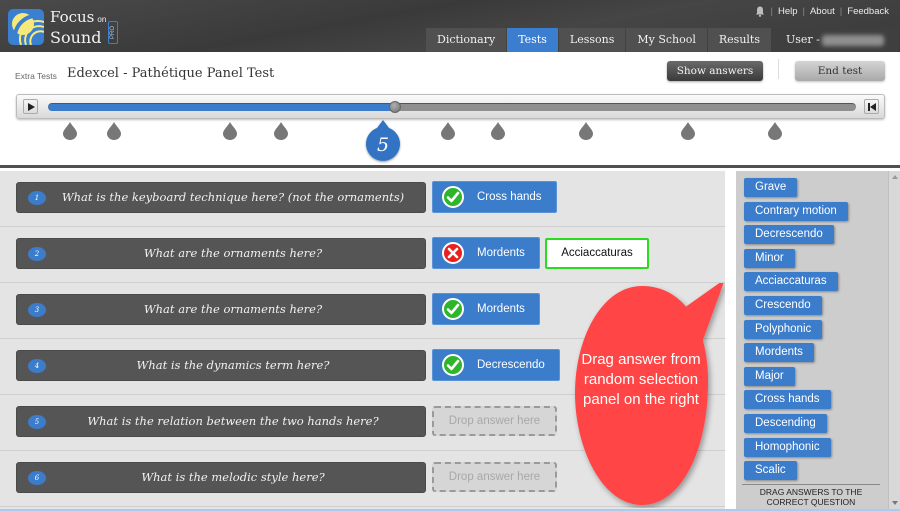 This screenshot has height=511, width=900. I want to click on question-box: 6 What is the melodic style here?, so click(221, 477).